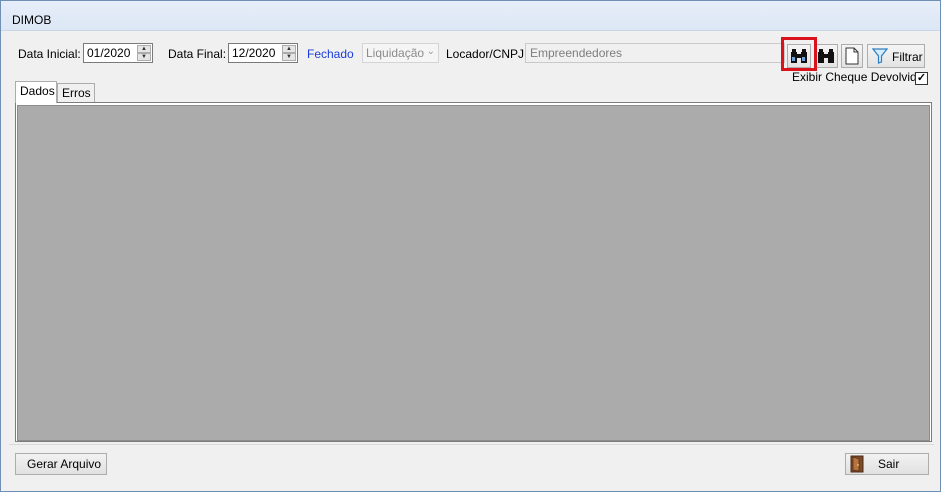 Image resolution: width=941 pixels, height=492 pixels. Describe the element at coordinates (109, 53) in the screenshot. I see `data-inicial-value: 01/2020` at that location.